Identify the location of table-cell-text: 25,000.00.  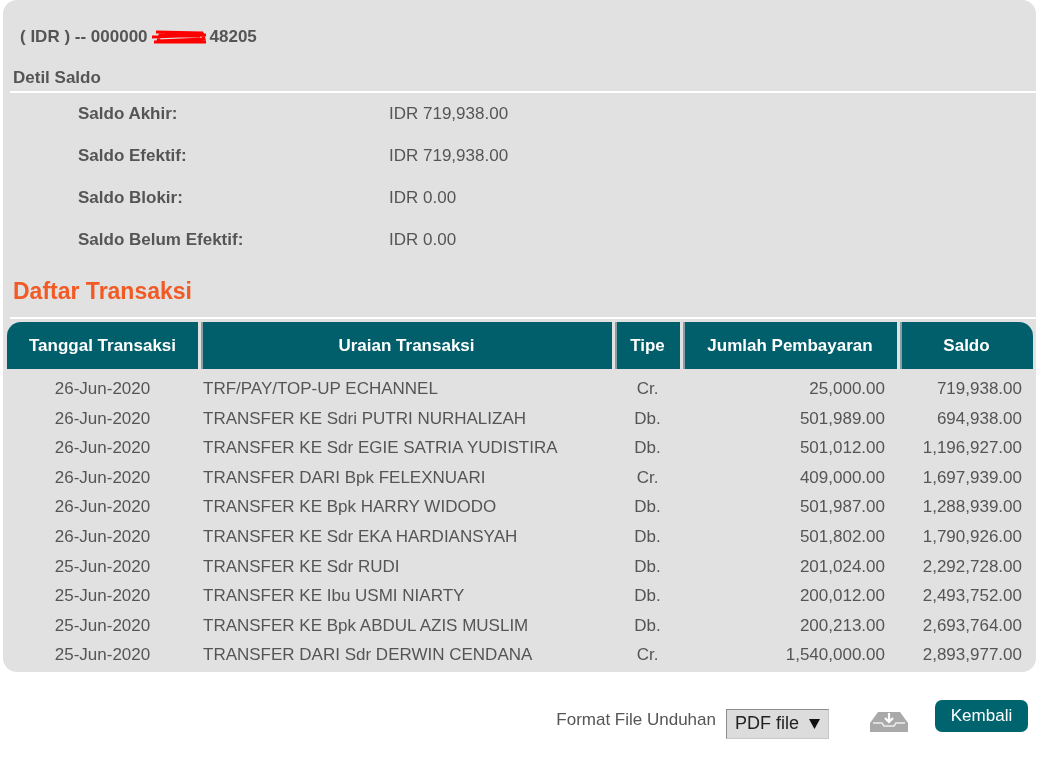
(847, 389).